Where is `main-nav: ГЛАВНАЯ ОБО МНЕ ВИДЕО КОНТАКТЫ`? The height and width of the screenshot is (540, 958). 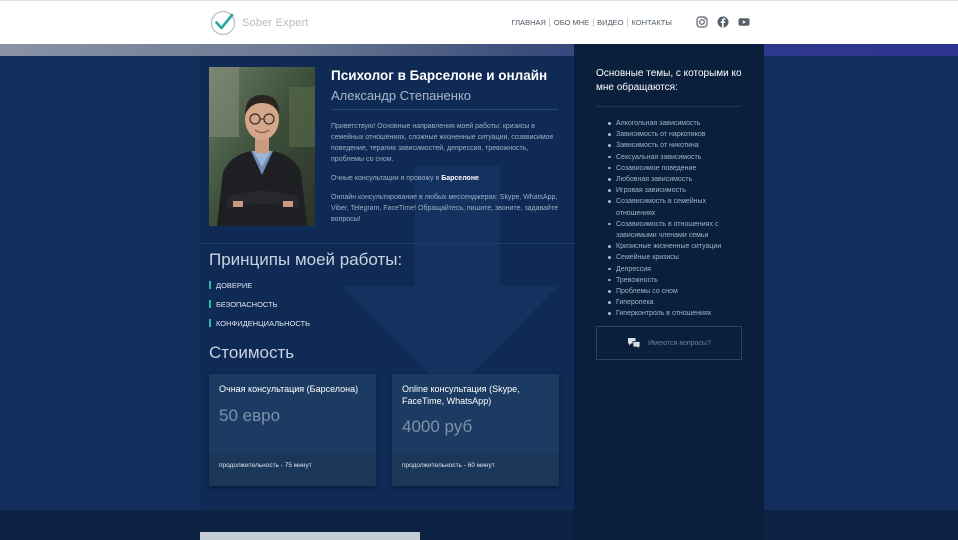 main-nav: ГЛАВНАЯ ОБО МНЕ ВИДЕО КОНТАКТЫ is located at coordinates (591, 22).